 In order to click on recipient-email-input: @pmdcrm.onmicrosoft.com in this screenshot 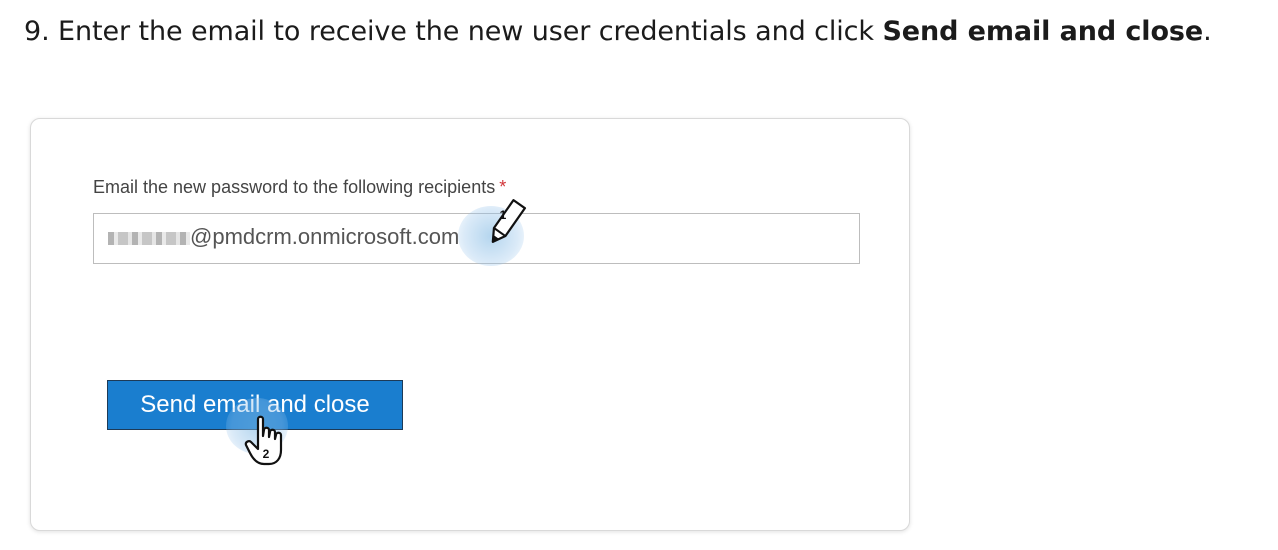, I will do `click(476, 238)`.